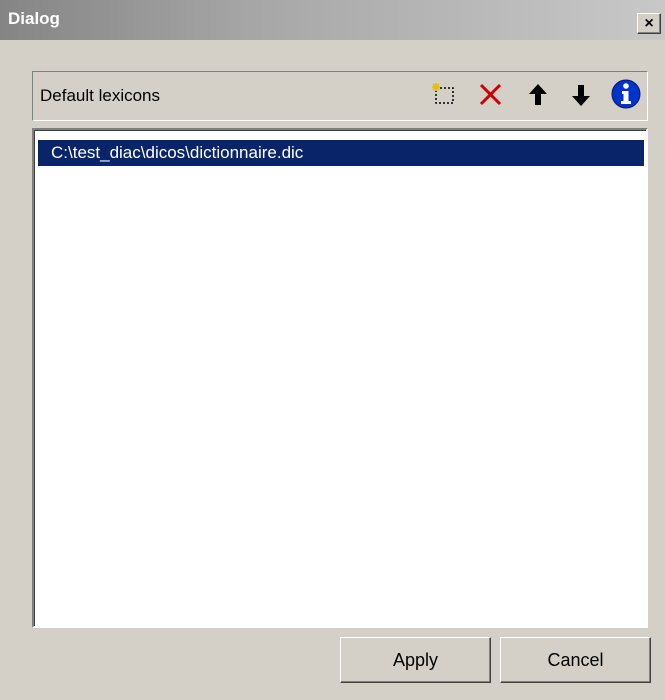 The width and height of the screenshot is (665, 700). I want to click on cancel-button-label: Cancel, so click(575, 659).